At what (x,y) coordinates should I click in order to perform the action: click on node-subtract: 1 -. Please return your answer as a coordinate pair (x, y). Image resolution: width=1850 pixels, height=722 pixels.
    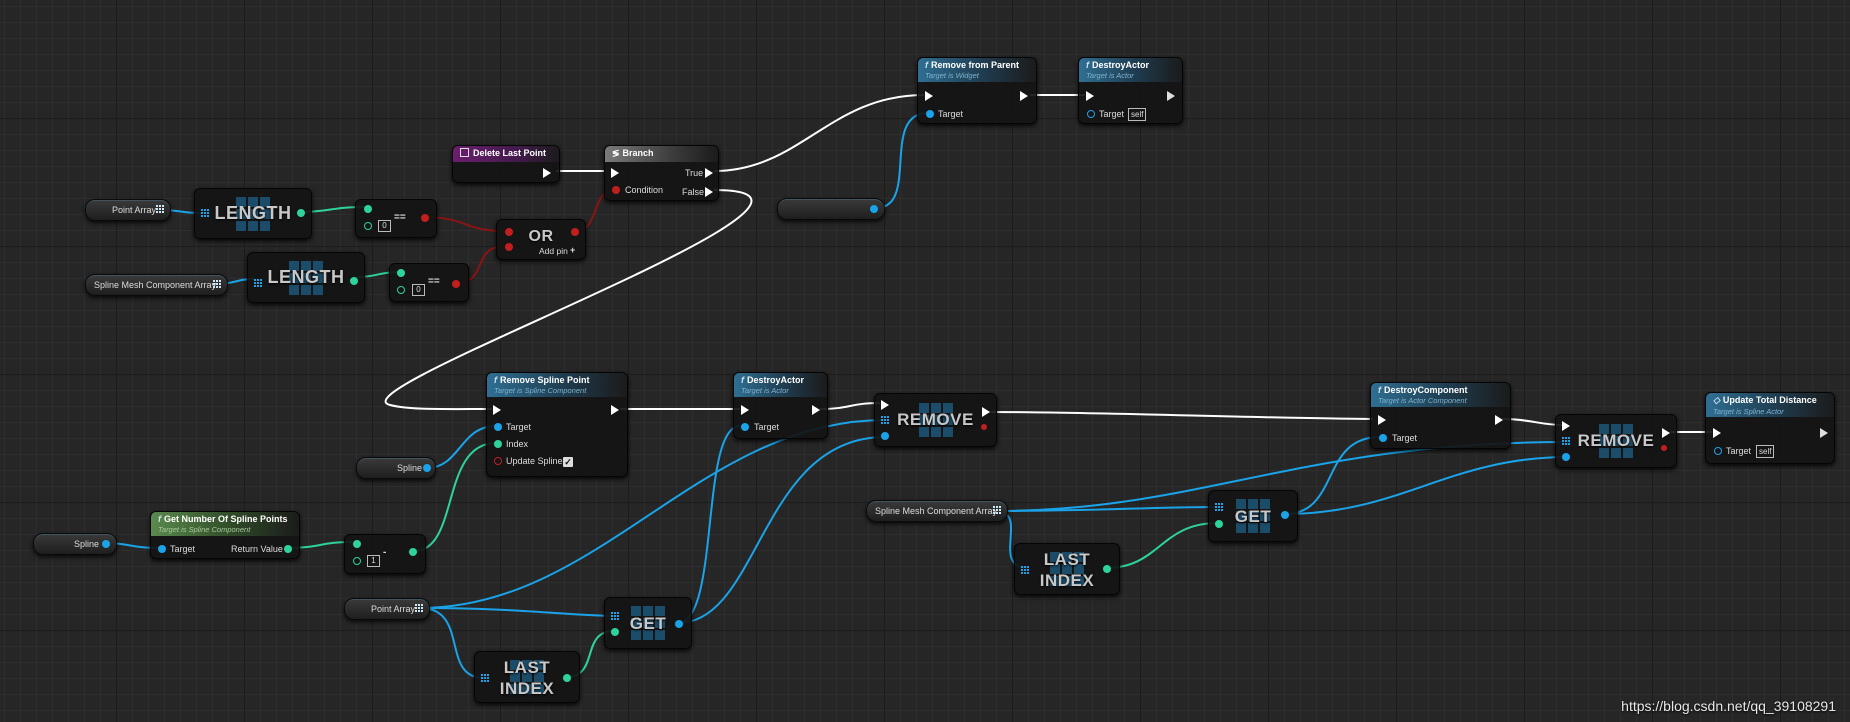
    Looking at the image, I should click on (385, 554).